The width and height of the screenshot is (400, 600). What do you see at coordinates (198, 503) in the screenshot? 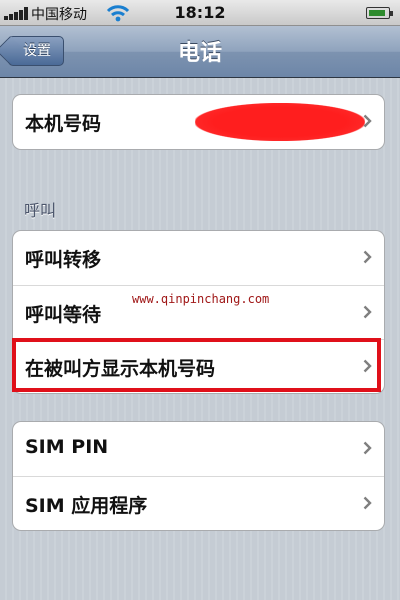
I see `cell-sim-applications: SIM 应用程序` at bounding box center [198, 503].